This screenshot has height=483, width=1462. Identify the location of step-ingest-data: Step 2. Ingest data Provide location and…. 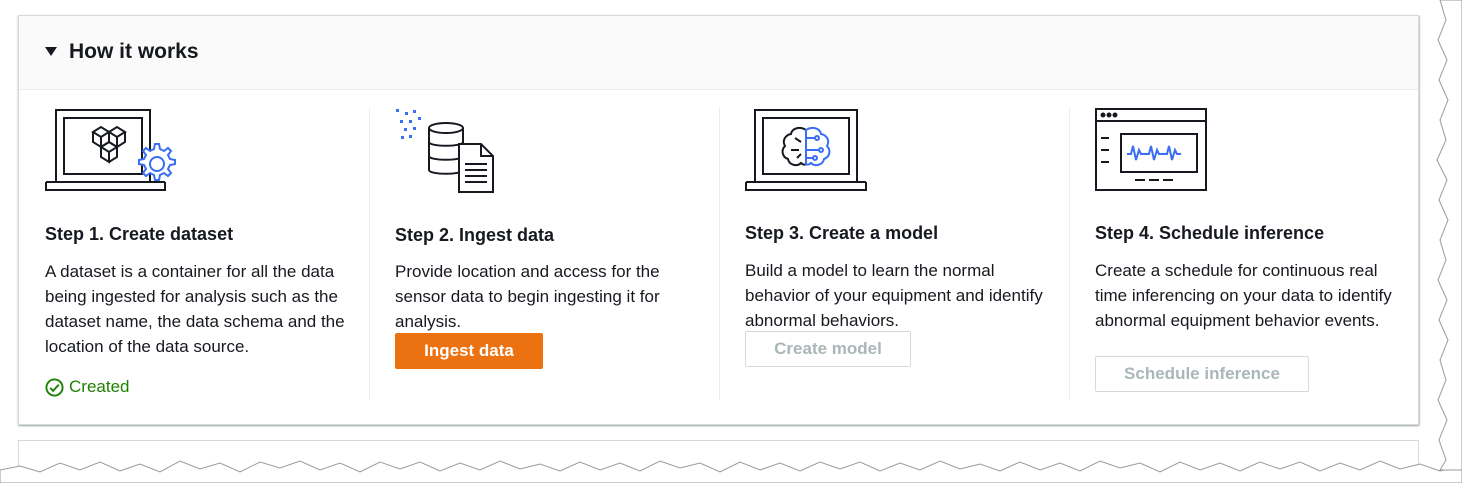
(545, 258).